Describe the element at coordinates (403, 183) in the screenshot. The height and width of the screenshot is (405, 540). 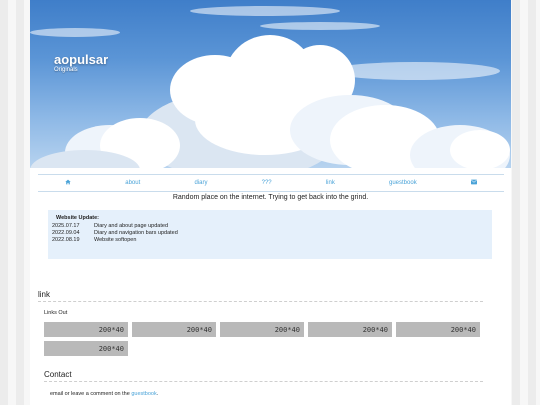
I see `nav-guestbook: guestbook` at that location.